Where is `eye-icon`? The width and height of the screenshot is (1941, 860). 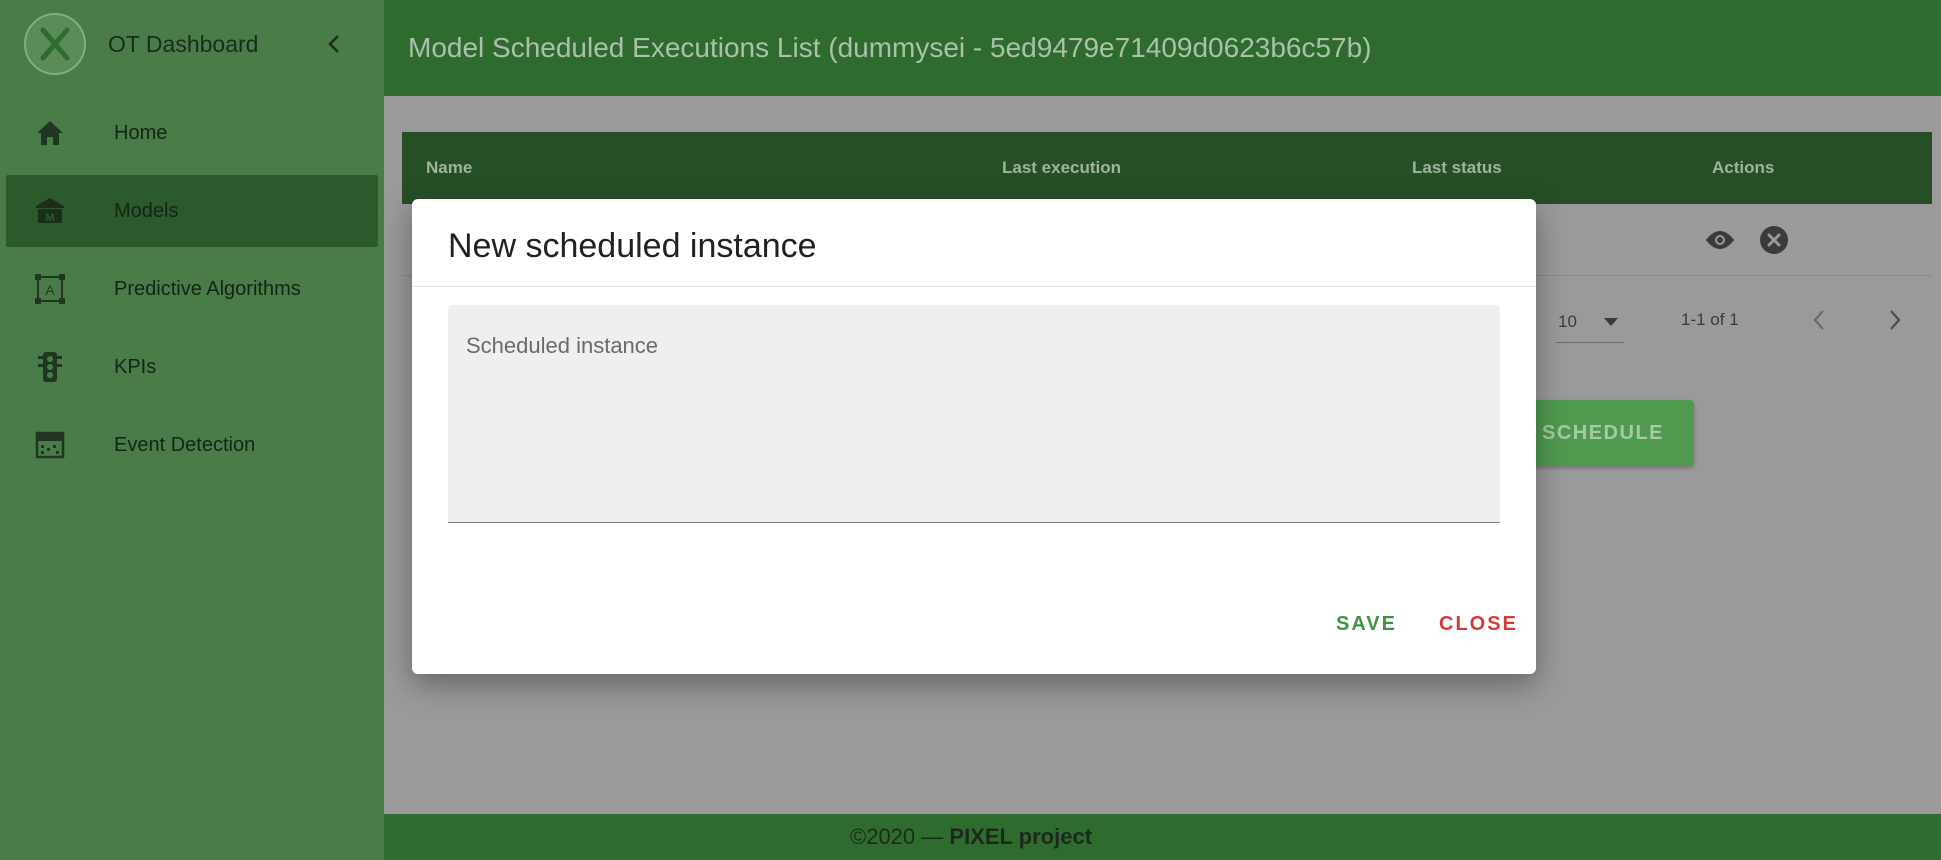 eye-icon is located at coordinates (1720, 240).